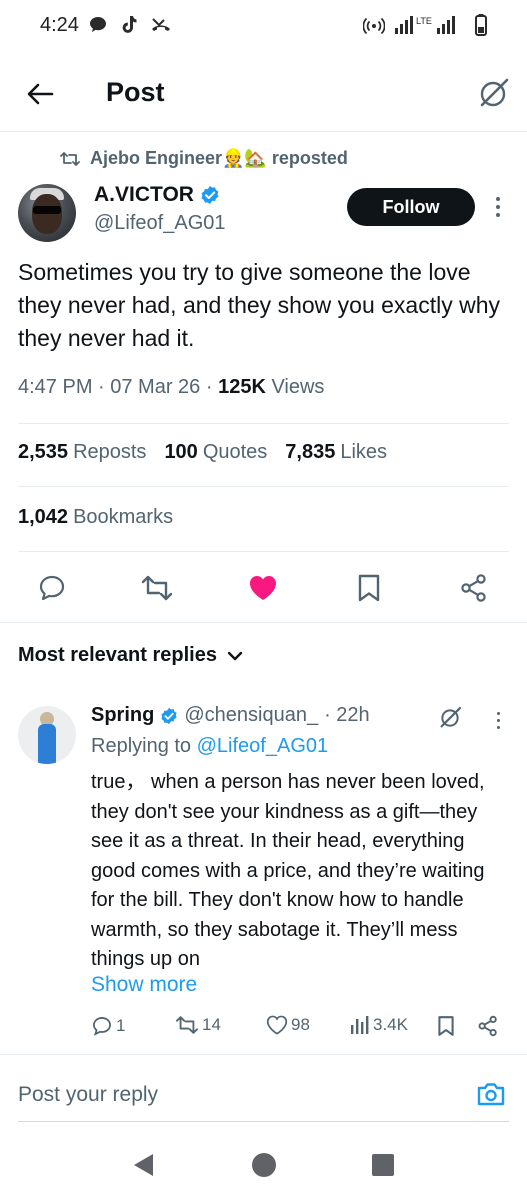 This screenshot has width=527, height=1200. Describe the element at coordinates (300, 1024) in the screenshot. I see `reply-like-count: 98` at that location.